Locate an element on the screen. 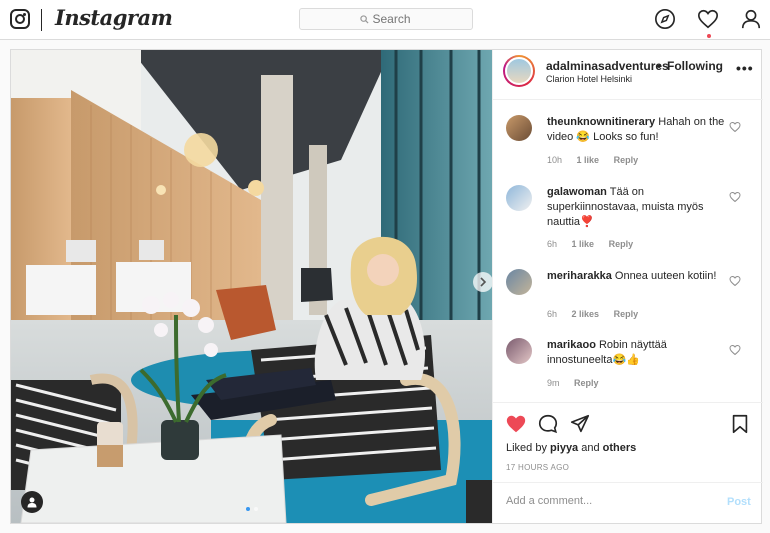 The height and width of the screenshot is (533, 770). carousel-dot-active is located at coordinates (248, 509).